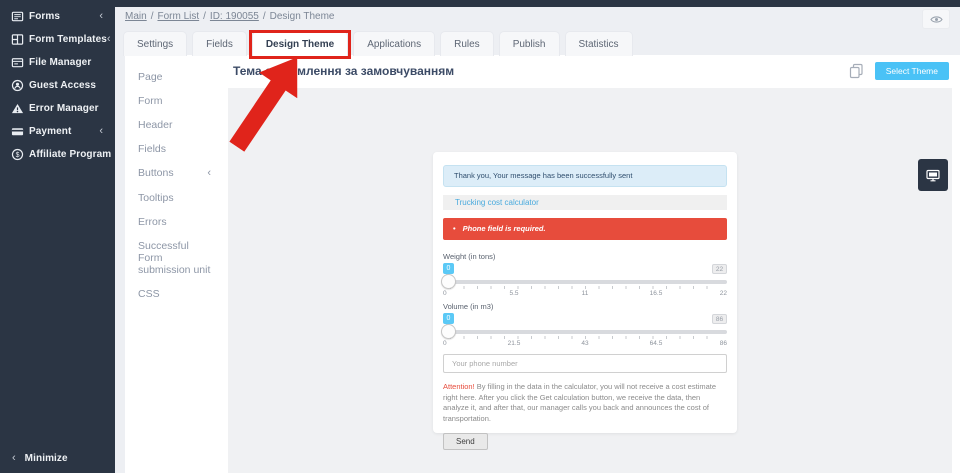  I want to click on design-menu-tooltips: Tooltips, so click(173, 198).